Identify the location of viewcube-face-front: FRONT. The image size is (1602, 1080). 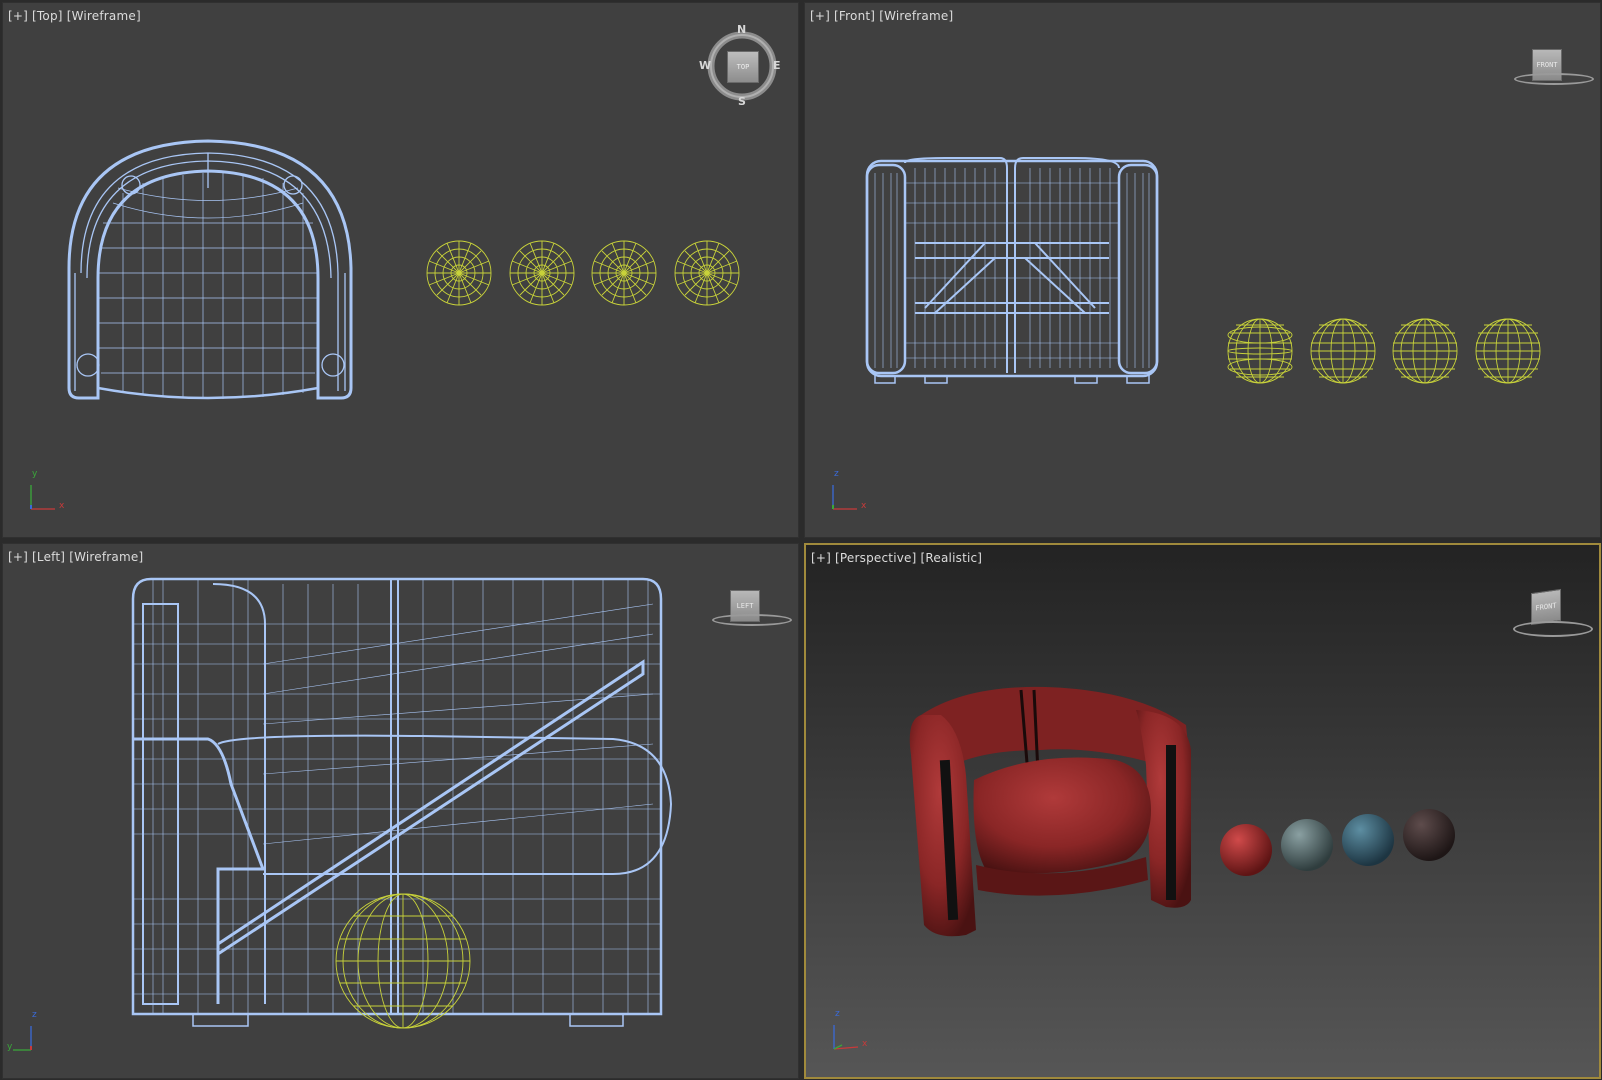
(1546, 607).